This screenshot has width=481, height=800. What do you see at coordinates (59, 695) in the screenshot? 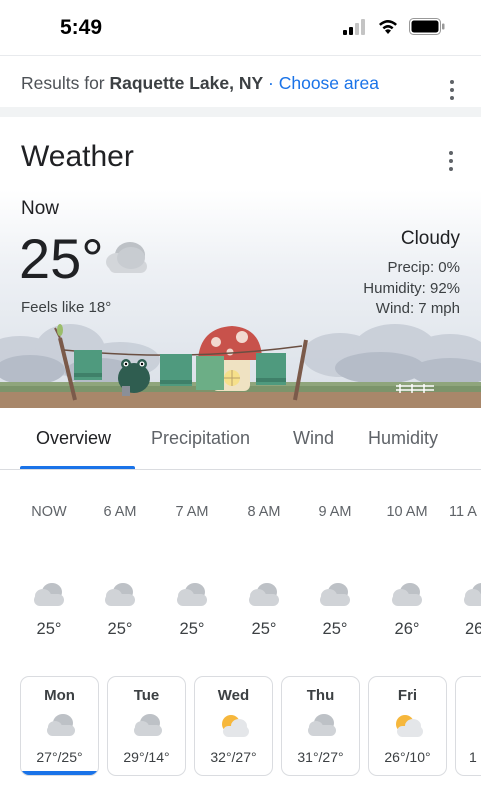
I see `day-name: Mon` at bounding box center [59, 695].